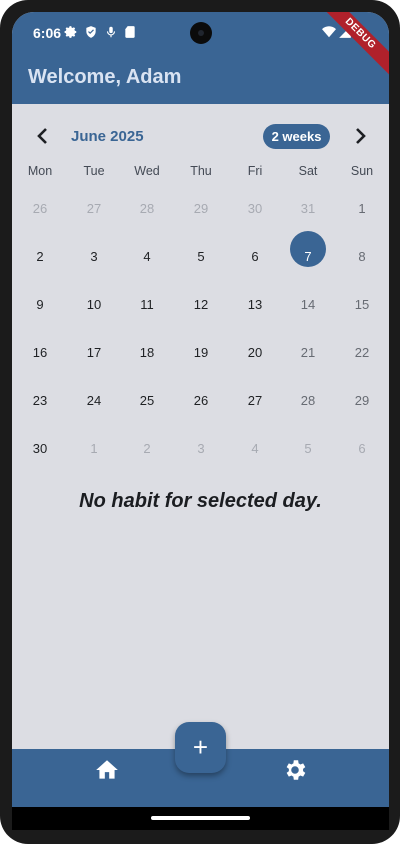 This screenshot has height=844, width=400. I want to click on weekday-label: Wed, so click(147, 171).